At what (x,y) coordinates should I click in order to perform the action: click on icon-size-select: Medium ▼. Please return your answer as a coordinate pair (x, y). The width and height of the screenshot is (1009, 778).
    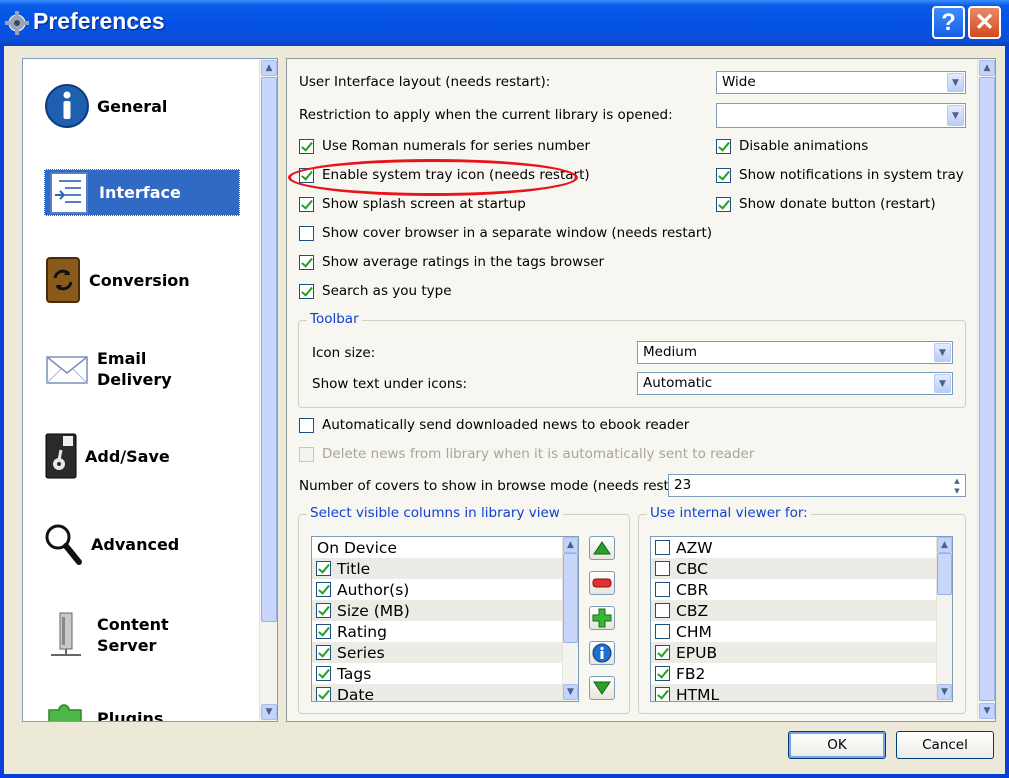
    Looking at the image, I should click on (795, 352).